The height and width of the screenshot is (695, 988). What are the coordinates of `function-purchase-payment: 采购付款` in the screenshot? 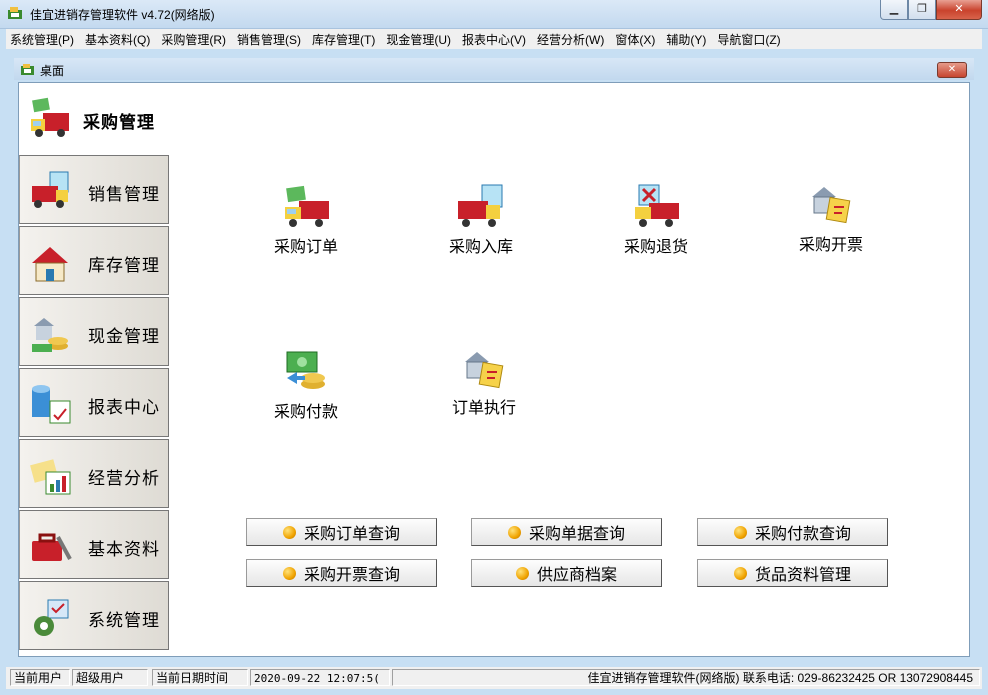 It's located at (306, 385).